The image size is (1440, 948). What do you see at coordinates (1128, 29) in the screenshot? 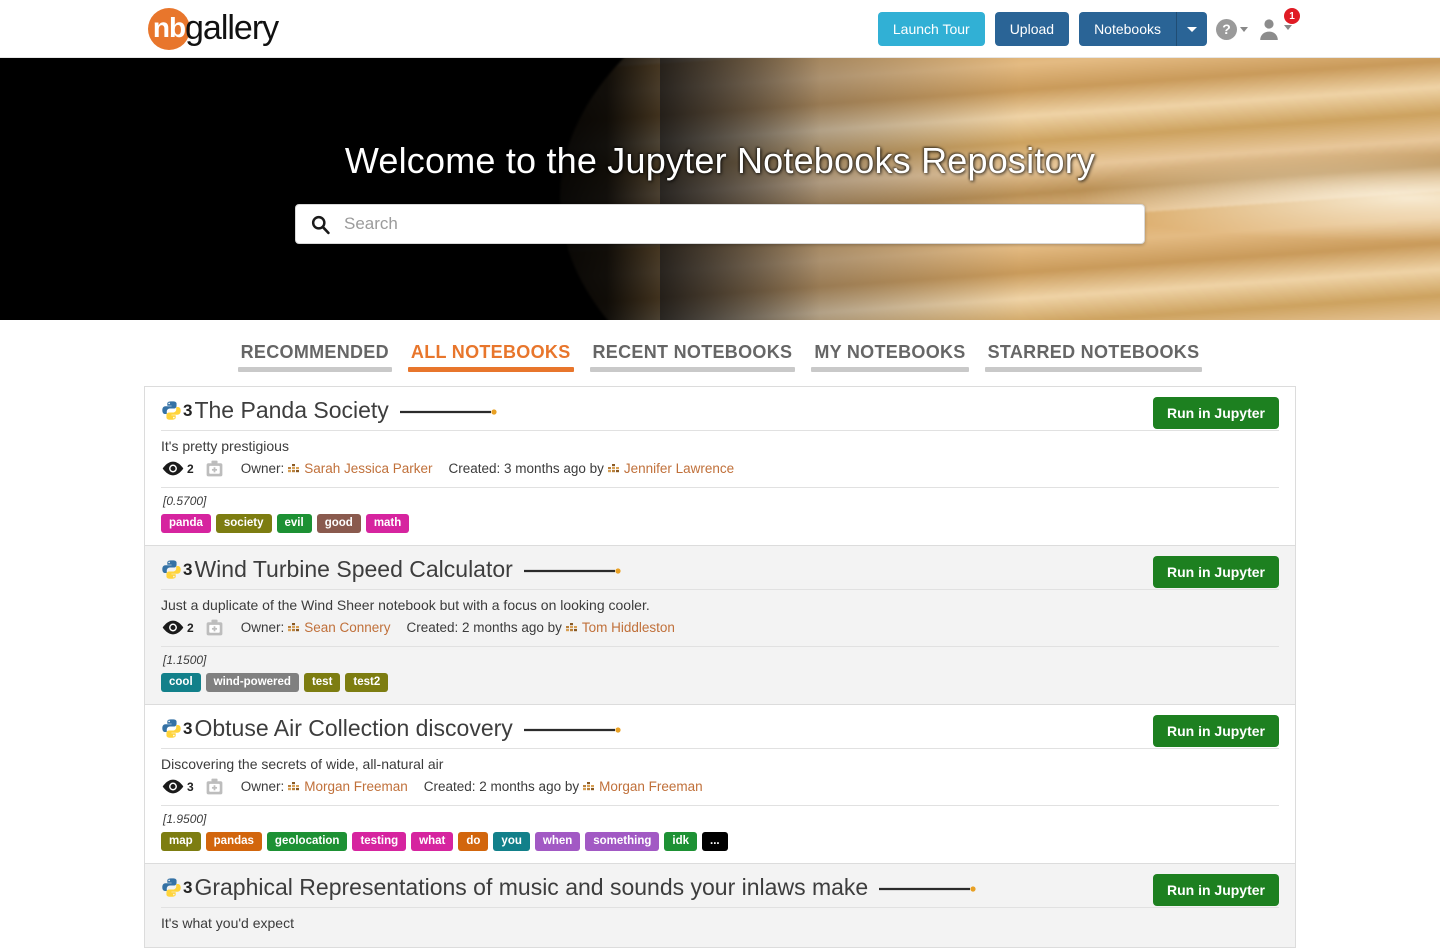
I see `notebooks-button: Notebooks` at bounding box center [1128, 29].